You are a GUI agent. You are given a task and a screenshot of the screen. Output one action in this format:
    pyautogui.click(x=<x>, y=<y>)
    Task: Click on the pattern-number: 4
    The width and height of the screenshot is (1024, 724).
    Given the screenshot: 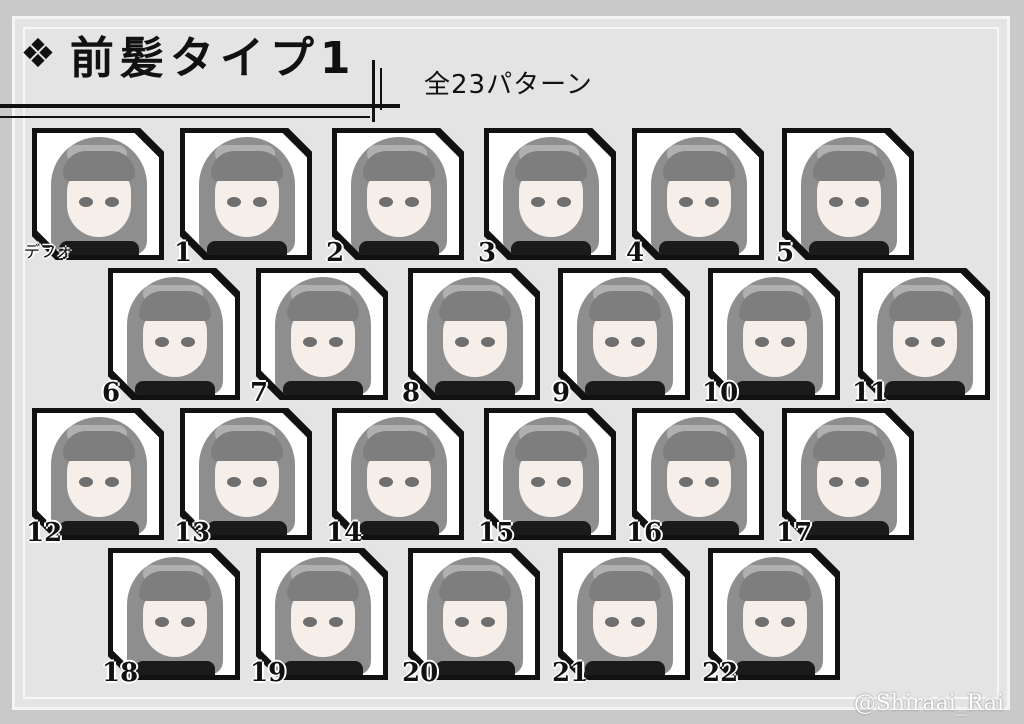 What is the action you would take?
    pyautogui.click(x=635, y=253)
    